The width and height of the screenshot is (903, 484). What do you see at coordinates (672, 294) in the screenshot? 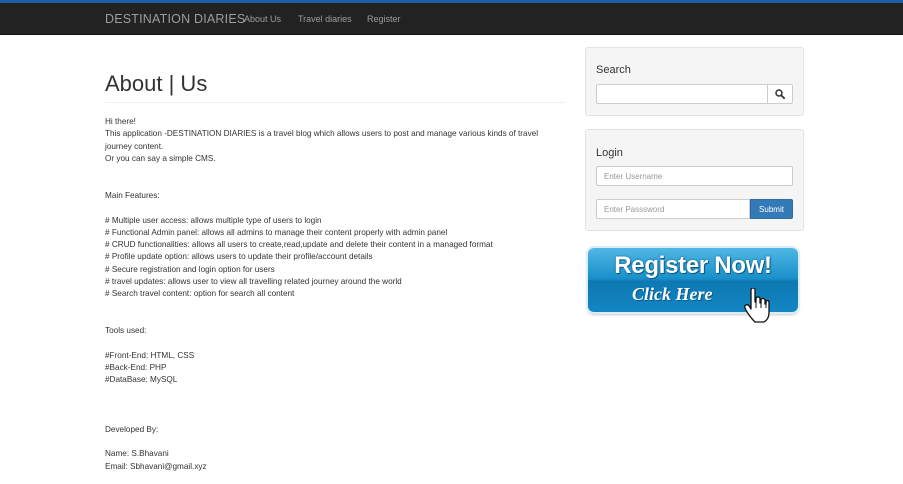
I see `click-here-text: Click Here` at bounding box center [672, 294].